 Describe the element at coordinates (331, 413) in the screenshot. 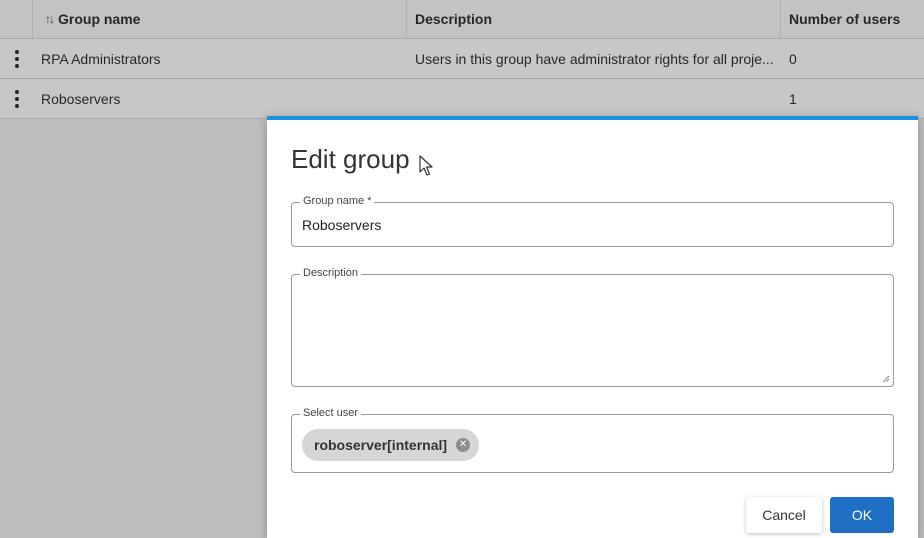

I see `select-user-label: Select user` at that location.